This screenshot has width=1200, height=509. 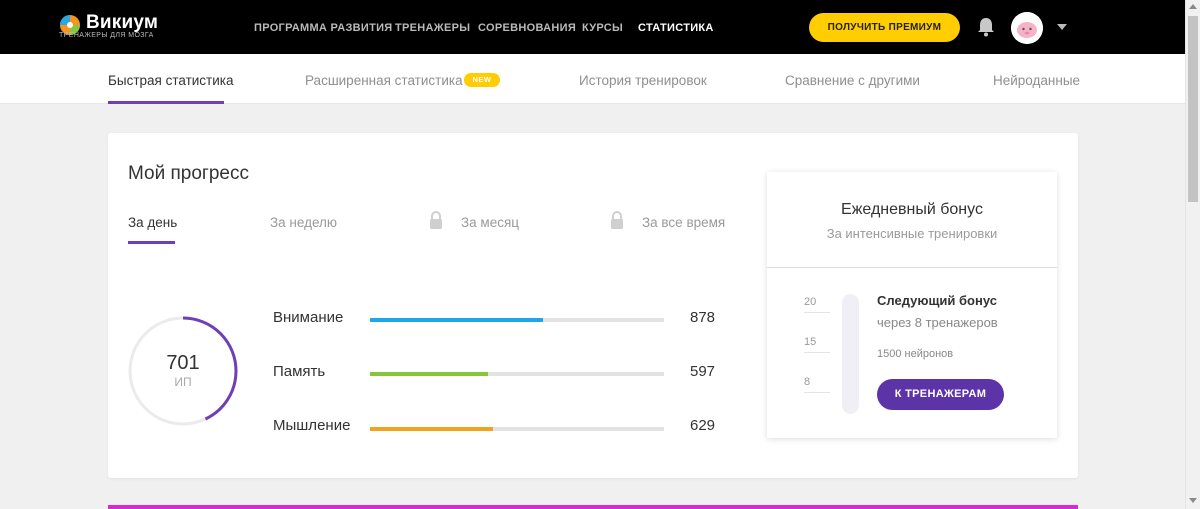 What do you see at coordinates (643, 80) in the screenshot?
I see `tab-training-history: История тренировок` at bounding box center [643, 80].